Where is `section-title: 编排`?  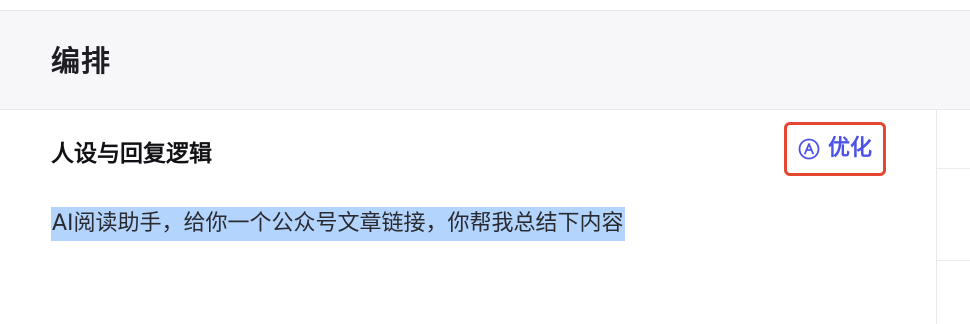 section-title: 编排 is located at coordinates (81, 61).